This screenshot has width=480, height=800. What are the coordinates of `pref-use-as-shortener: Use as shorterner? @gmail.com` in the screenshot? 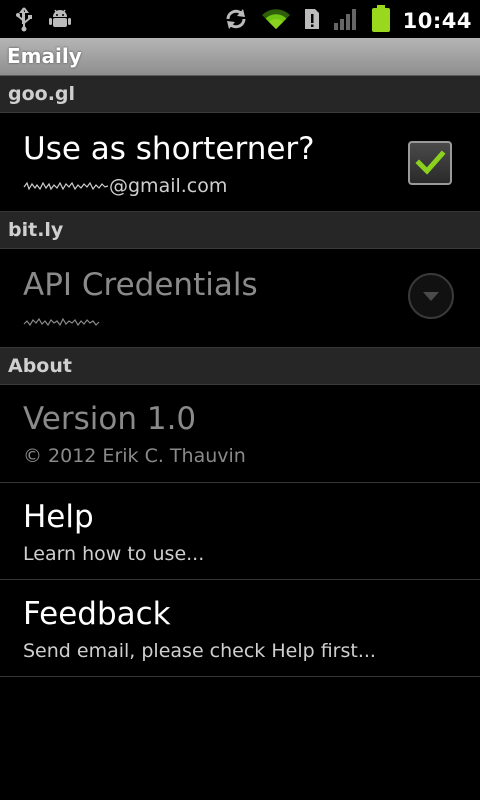 It's located at (240, 162).